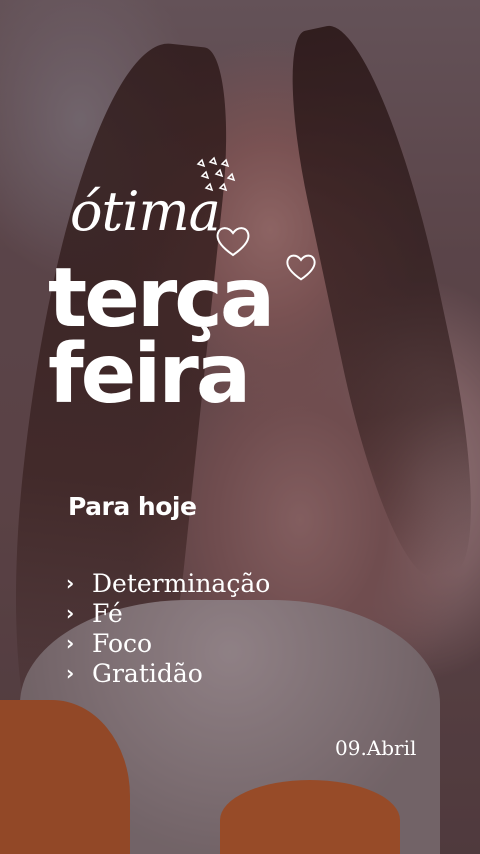 Image resolution: width=480 pixels, height=854 pixels. I want to click on script-word: ótima, so click(145, 211).